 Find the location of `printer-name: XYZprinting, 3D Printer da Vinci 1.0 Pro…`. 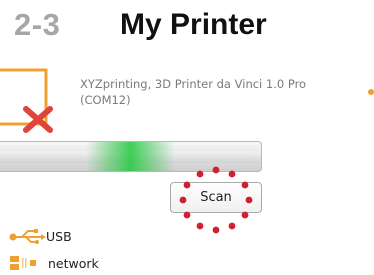

printer-name: XYZprinting, 3D Printer da Vinci 1.0 Pro… is located at coordinates (218, 92).